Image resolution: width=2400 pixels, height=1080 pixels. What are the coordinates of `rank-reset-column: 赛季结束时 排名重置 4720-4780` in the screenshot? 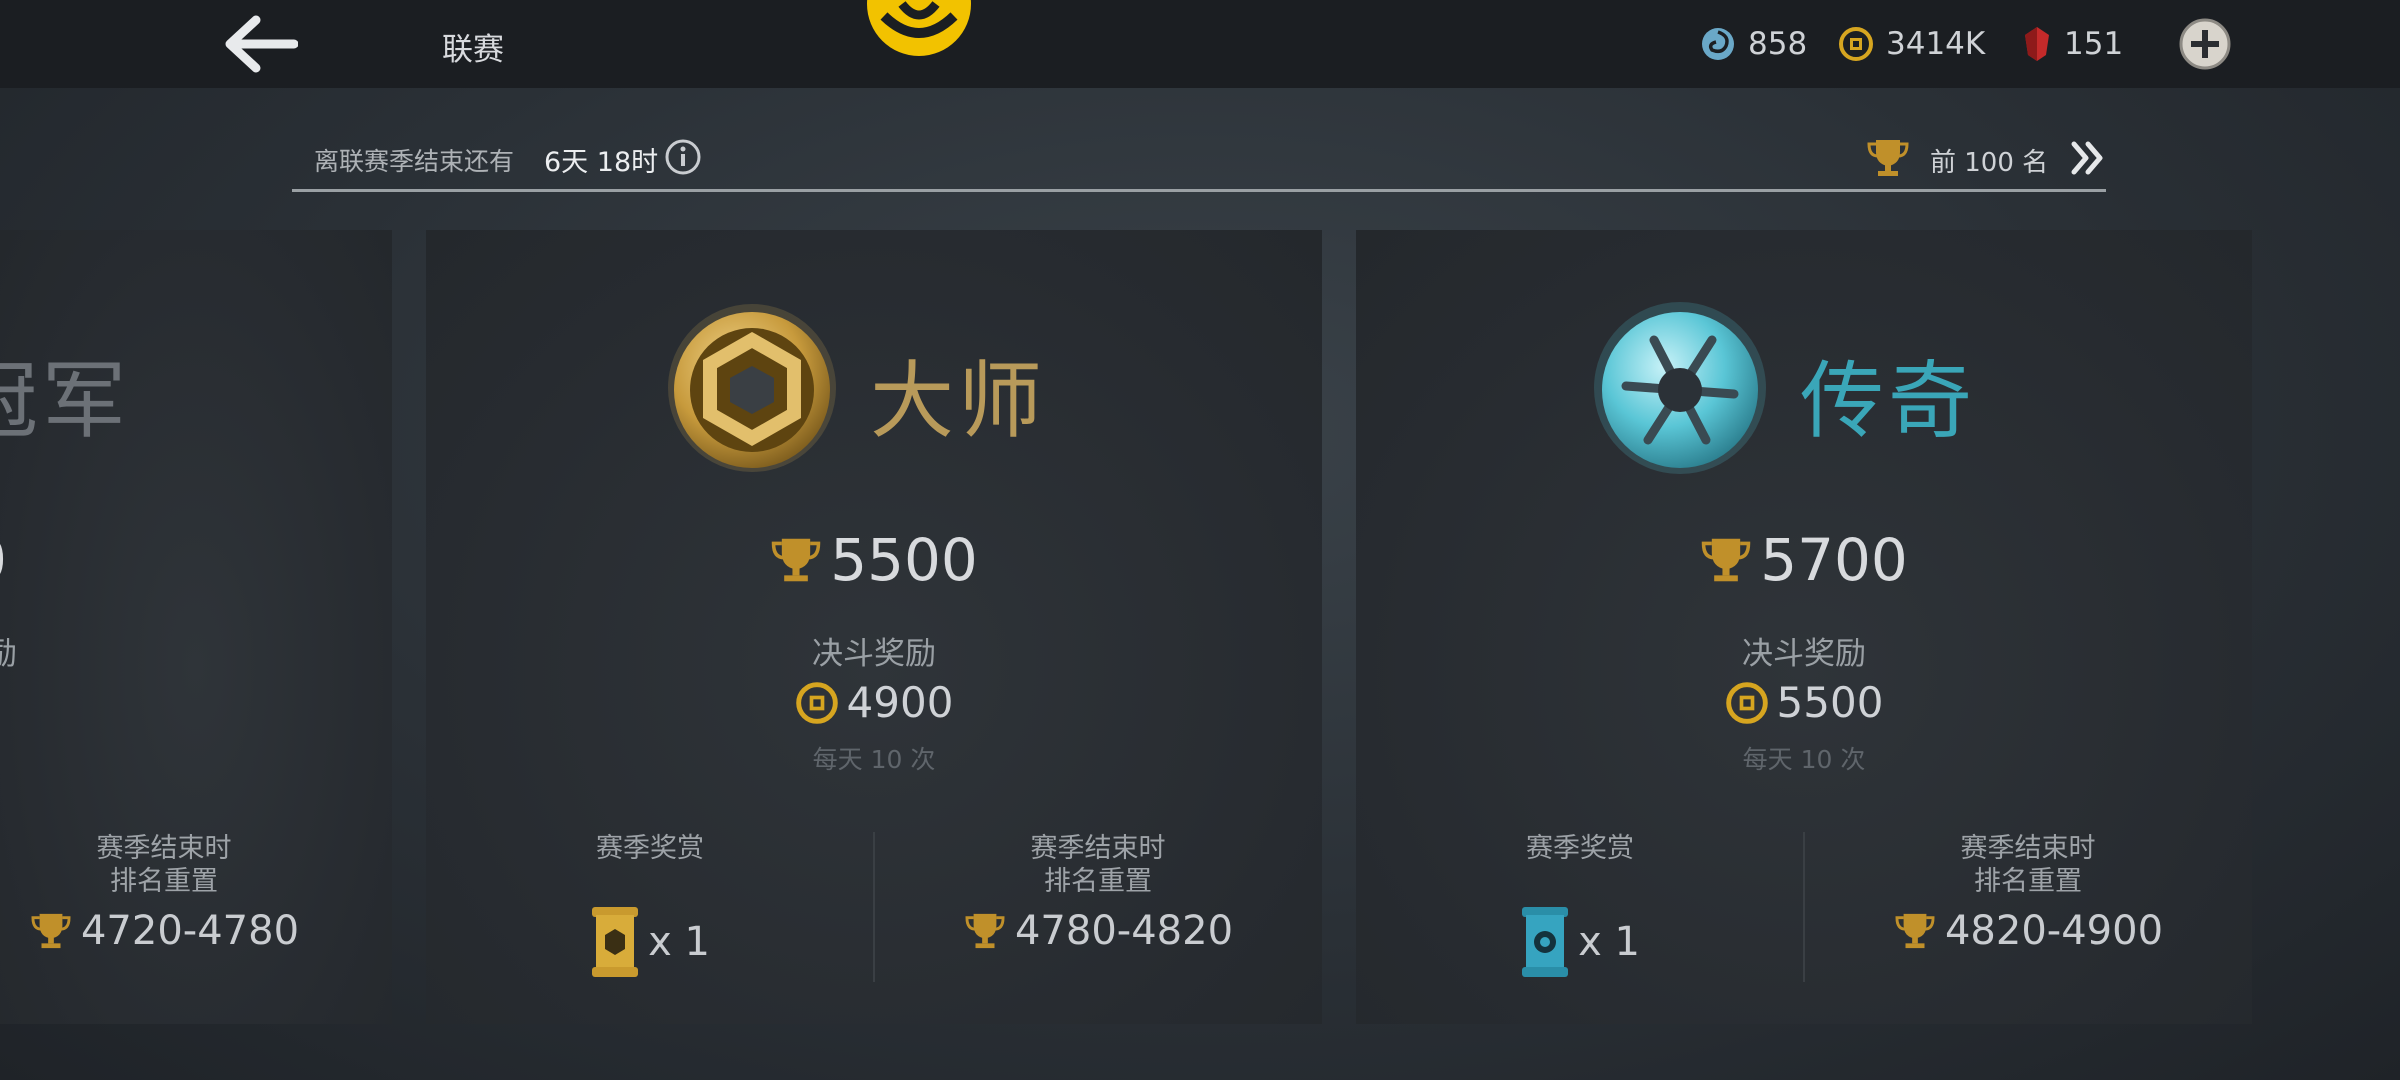 It's located at (164, 910).